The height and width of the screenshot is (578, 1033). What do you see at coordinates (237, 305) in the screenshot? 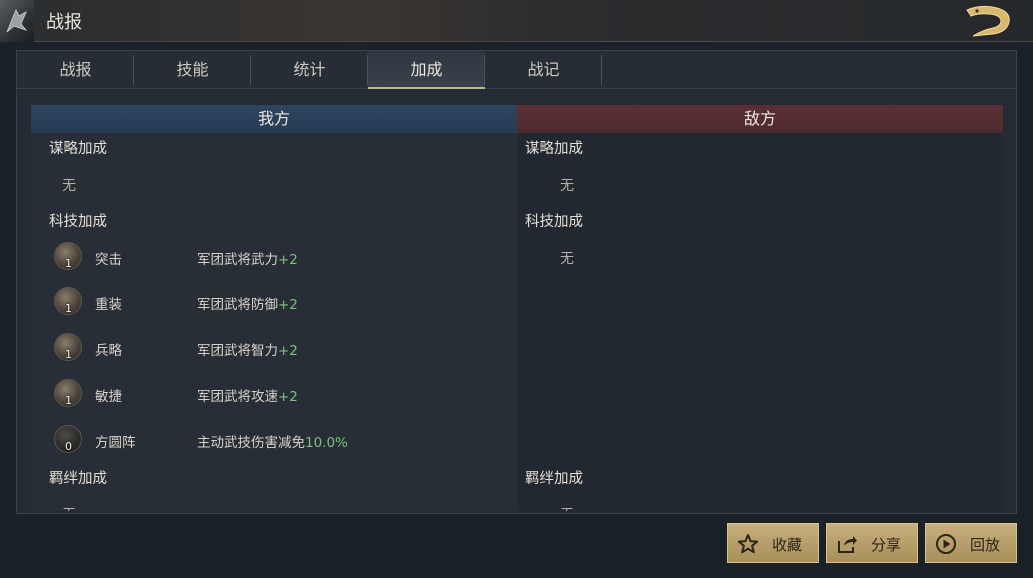
I see `tech-effect-text: 军团武将防御` at bounding box center [237, 305].